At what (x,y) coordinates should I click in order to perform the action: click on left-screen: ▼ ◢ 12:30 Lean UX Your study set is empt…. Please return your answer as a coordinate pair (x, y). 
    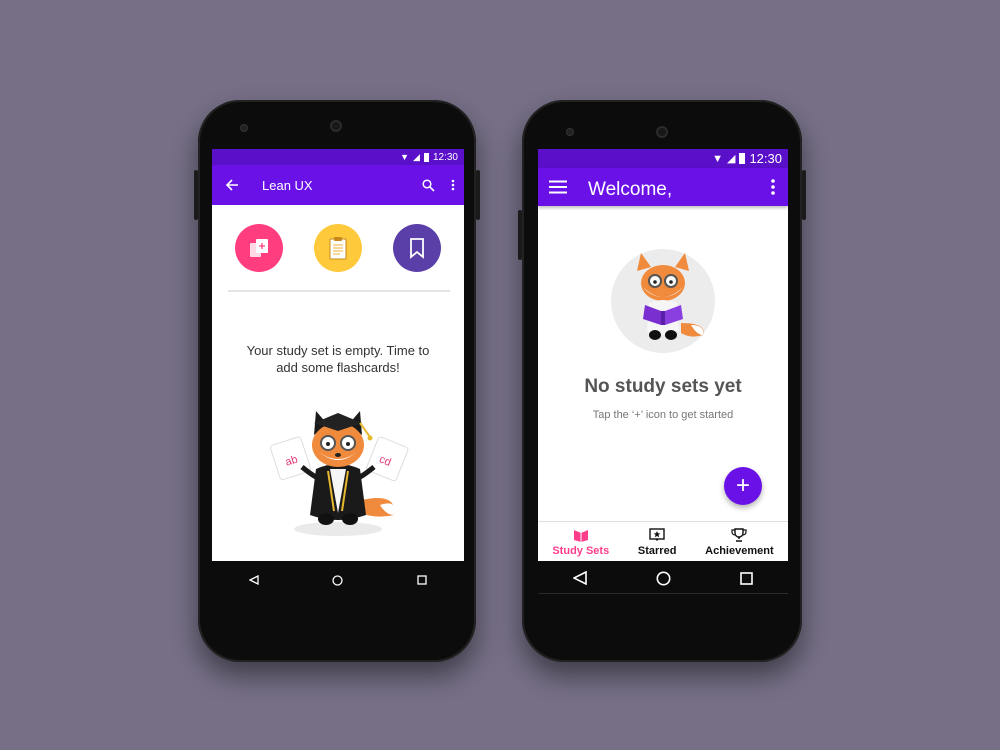
    Looking at the image, I should click on (338, 355).